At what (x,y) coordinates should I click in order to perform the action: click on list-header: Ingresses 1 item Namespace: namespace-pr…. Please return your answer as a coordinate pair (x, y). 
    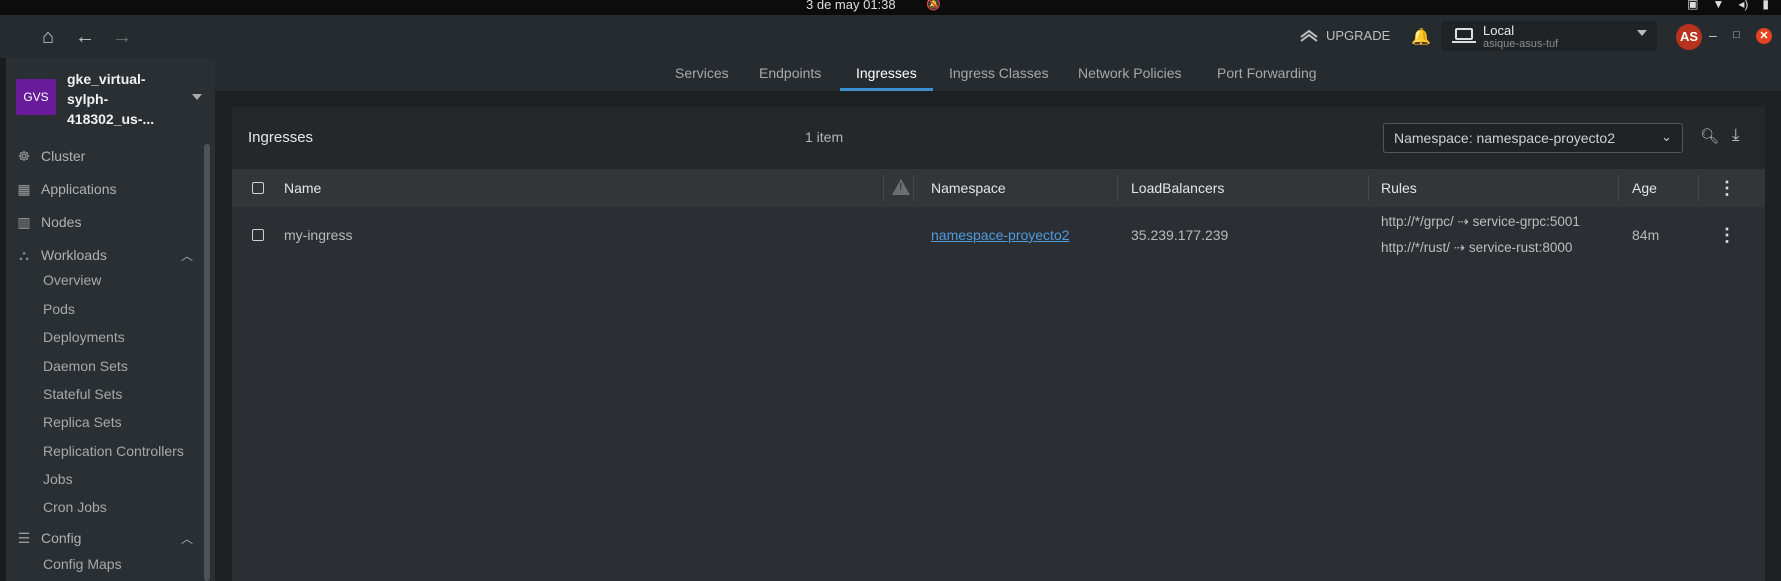
    Looking at the image, I should click on (998, 138).